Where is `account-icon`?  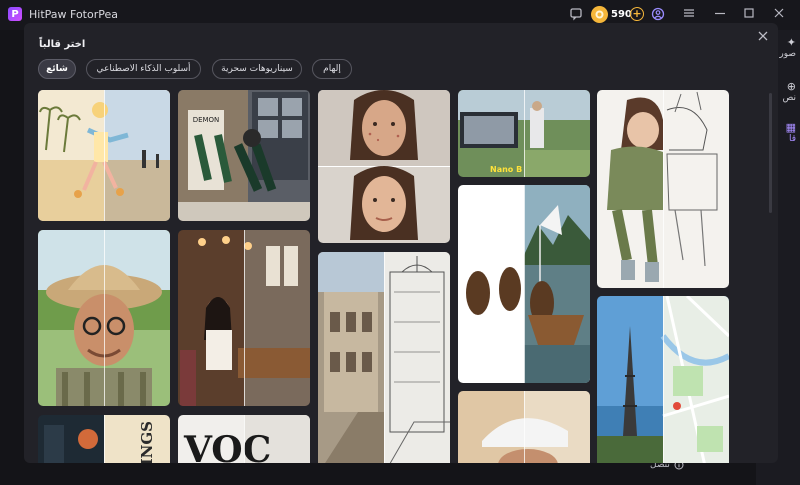 account-icon is located at coordinates (658, 15).